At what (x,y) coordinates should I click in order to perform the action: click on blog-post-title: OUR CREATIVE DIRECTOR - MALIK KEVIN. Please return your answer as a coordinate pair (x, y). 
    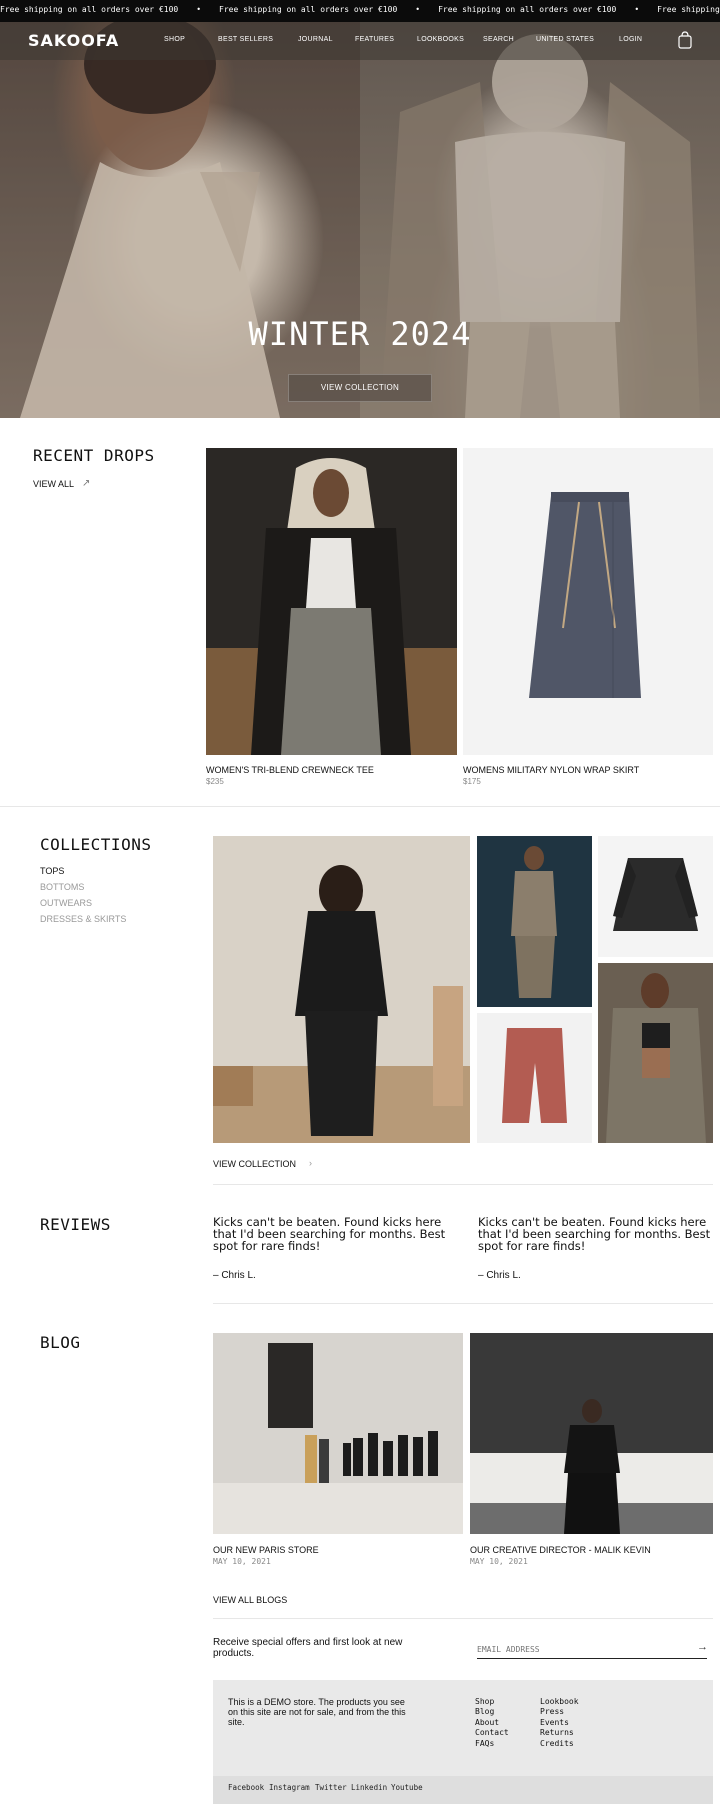
    Looking at the image, I should click on (560, 1550).